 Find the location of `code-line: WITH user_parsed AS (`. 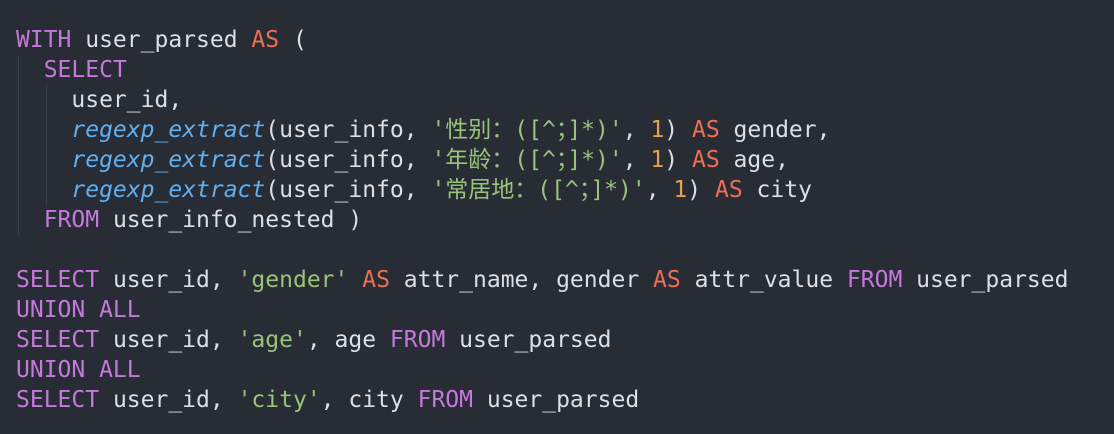

code-line: WITH user_parsed AS ( is located at coordinates (565, 40).